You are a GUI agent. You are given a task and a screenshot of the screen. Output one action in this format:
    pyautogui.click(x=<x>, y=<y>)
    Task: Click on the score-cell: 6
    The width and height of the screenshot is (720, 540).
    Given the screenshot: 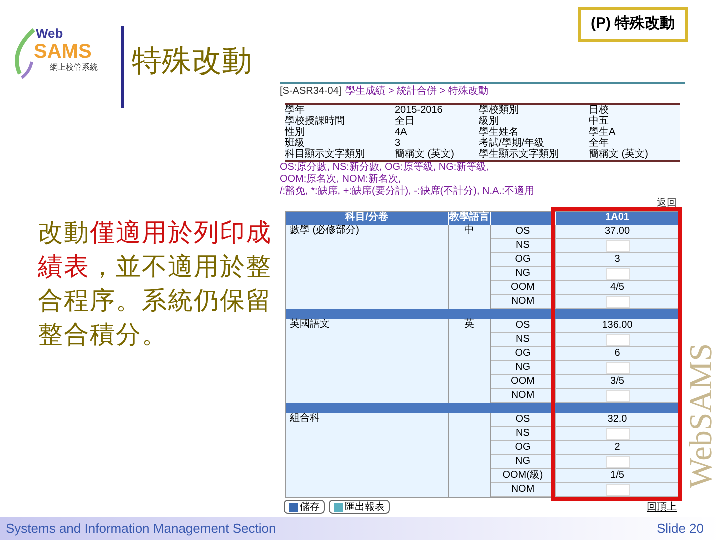 What is the action you would take?
    pyautogui.click(x=617, y=353)
    